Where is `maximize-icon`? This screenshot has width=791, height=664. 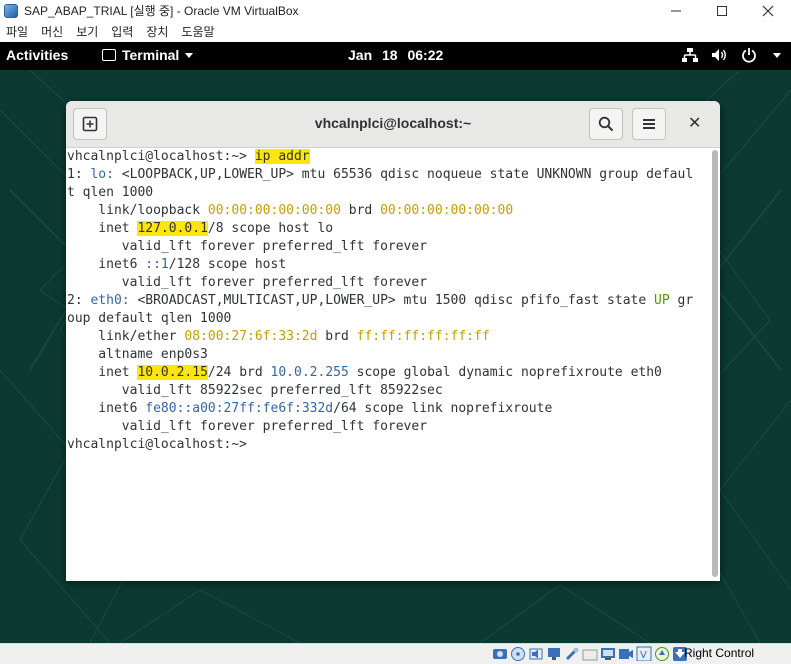 maximize-icon is located at coordinates (722, 10).